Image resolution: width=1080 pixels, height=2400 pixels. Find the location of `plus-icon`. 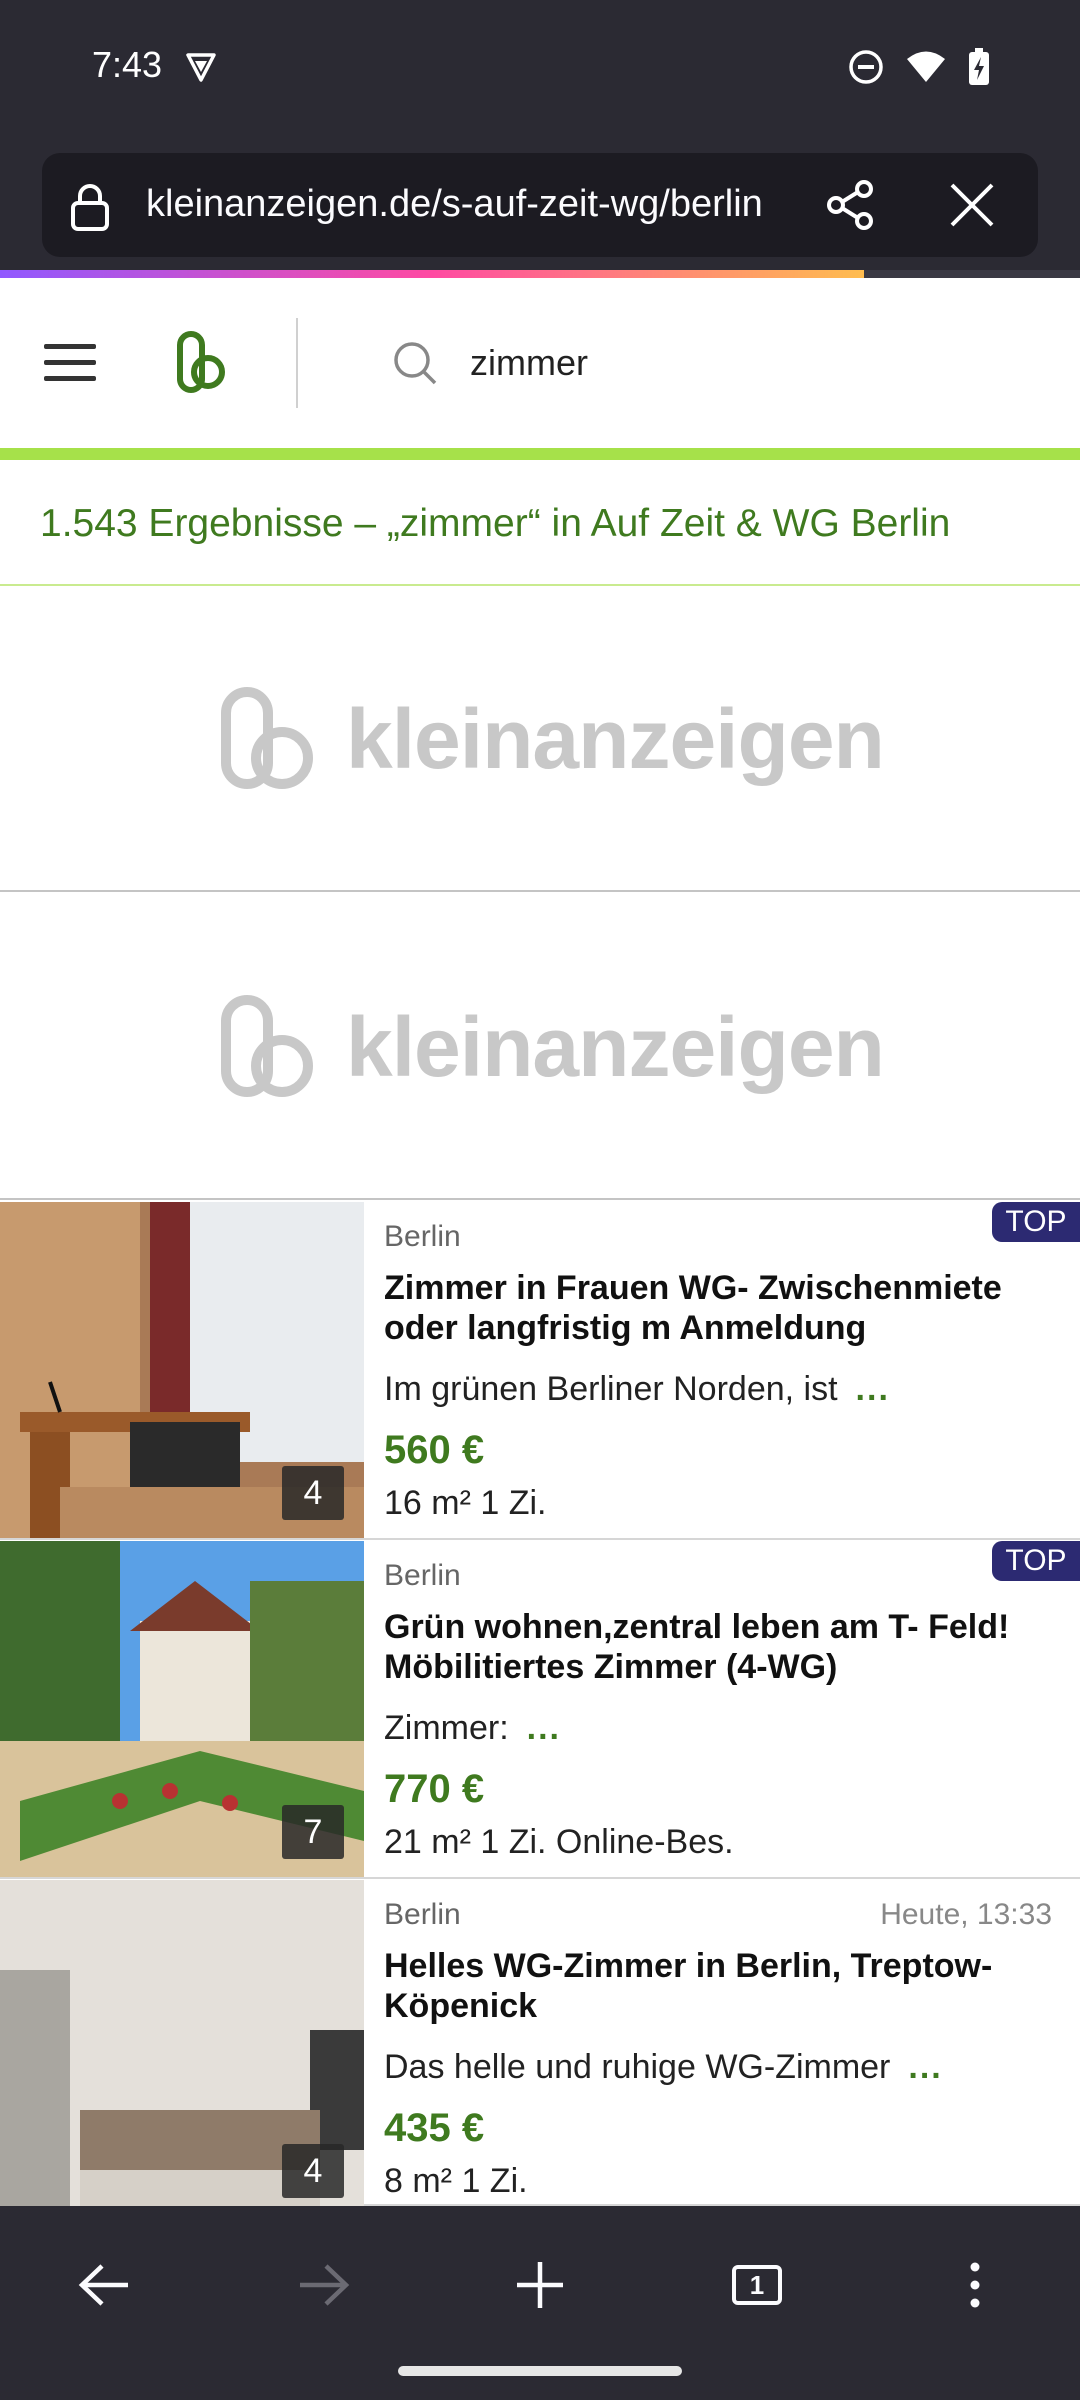

plus-icon is located at coordinates (540, 2285).